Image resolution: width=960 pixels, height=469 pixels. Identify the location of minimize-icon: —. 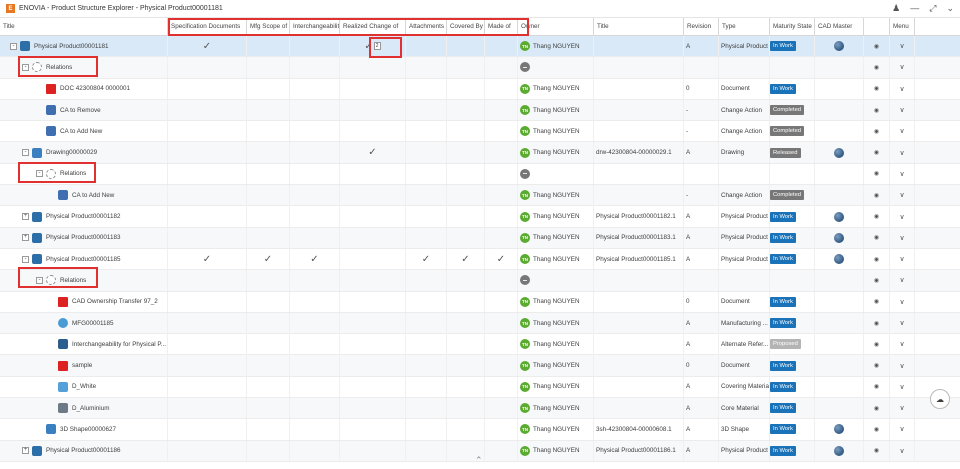
(914, 8).